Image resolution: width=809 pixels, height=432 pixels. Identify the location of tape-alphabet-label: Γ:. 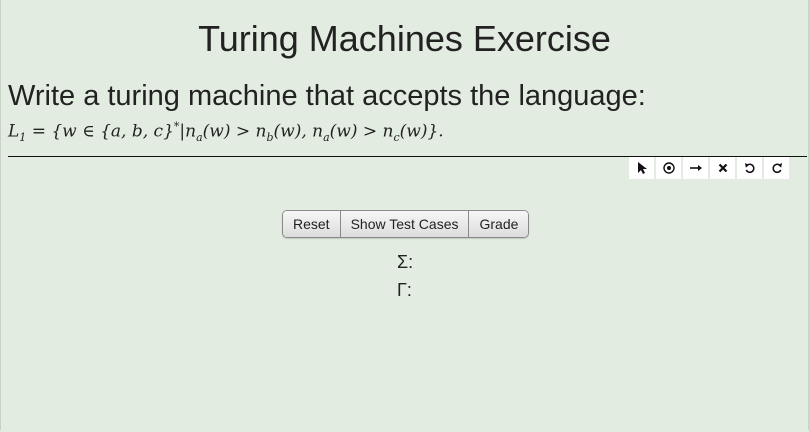
(404, 290).